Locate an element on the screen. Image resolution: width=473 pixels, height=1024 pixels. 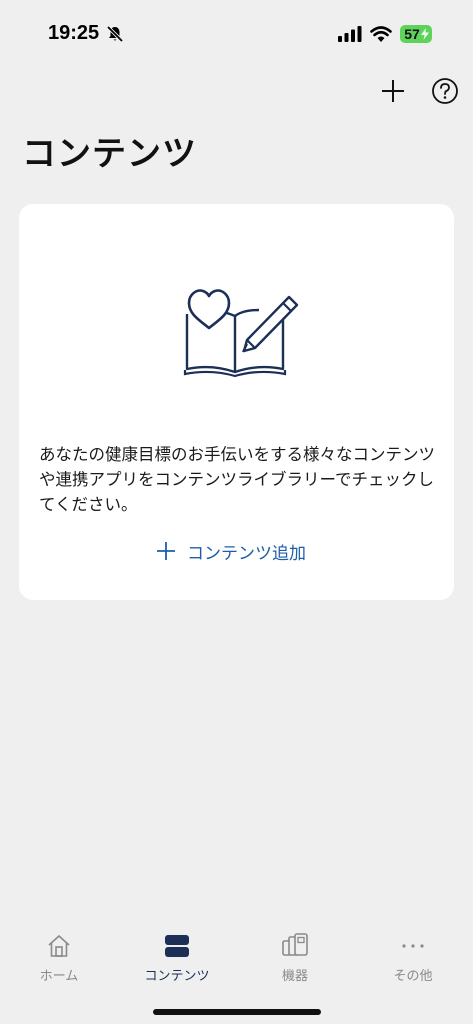
more-icon is located at coordinates (413, 946).